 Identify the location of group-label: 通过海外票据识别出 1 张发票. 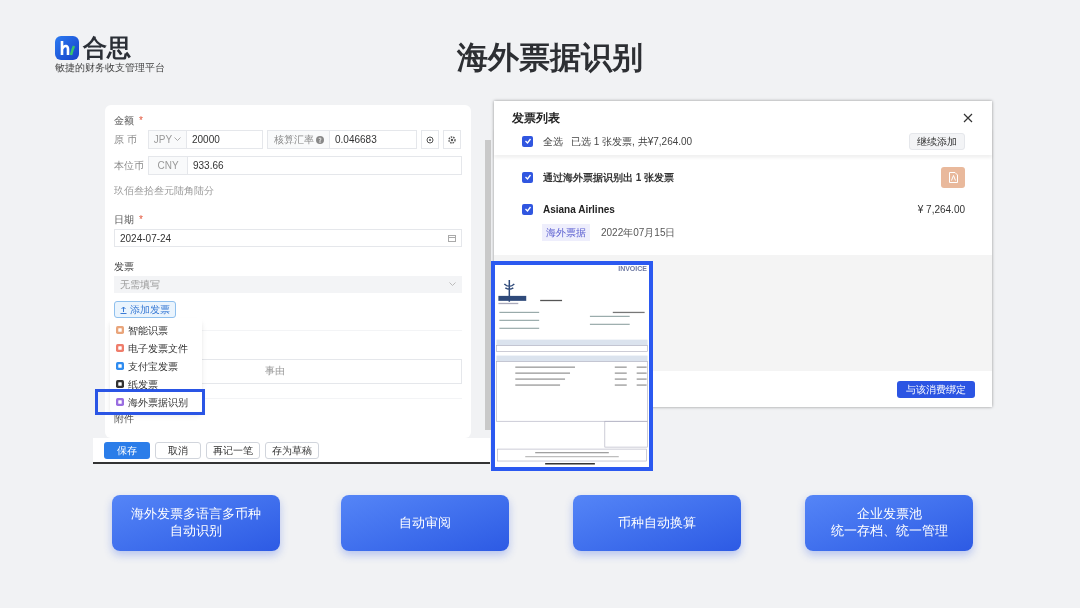
(609, 177).